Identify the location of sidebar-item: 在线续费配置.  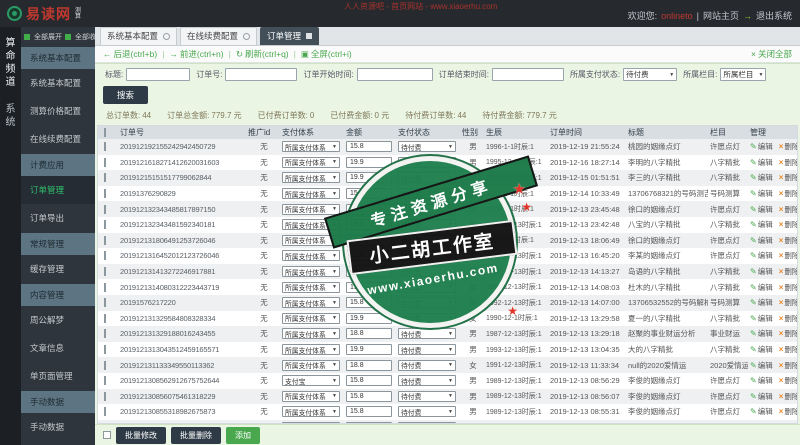
(58, 139).